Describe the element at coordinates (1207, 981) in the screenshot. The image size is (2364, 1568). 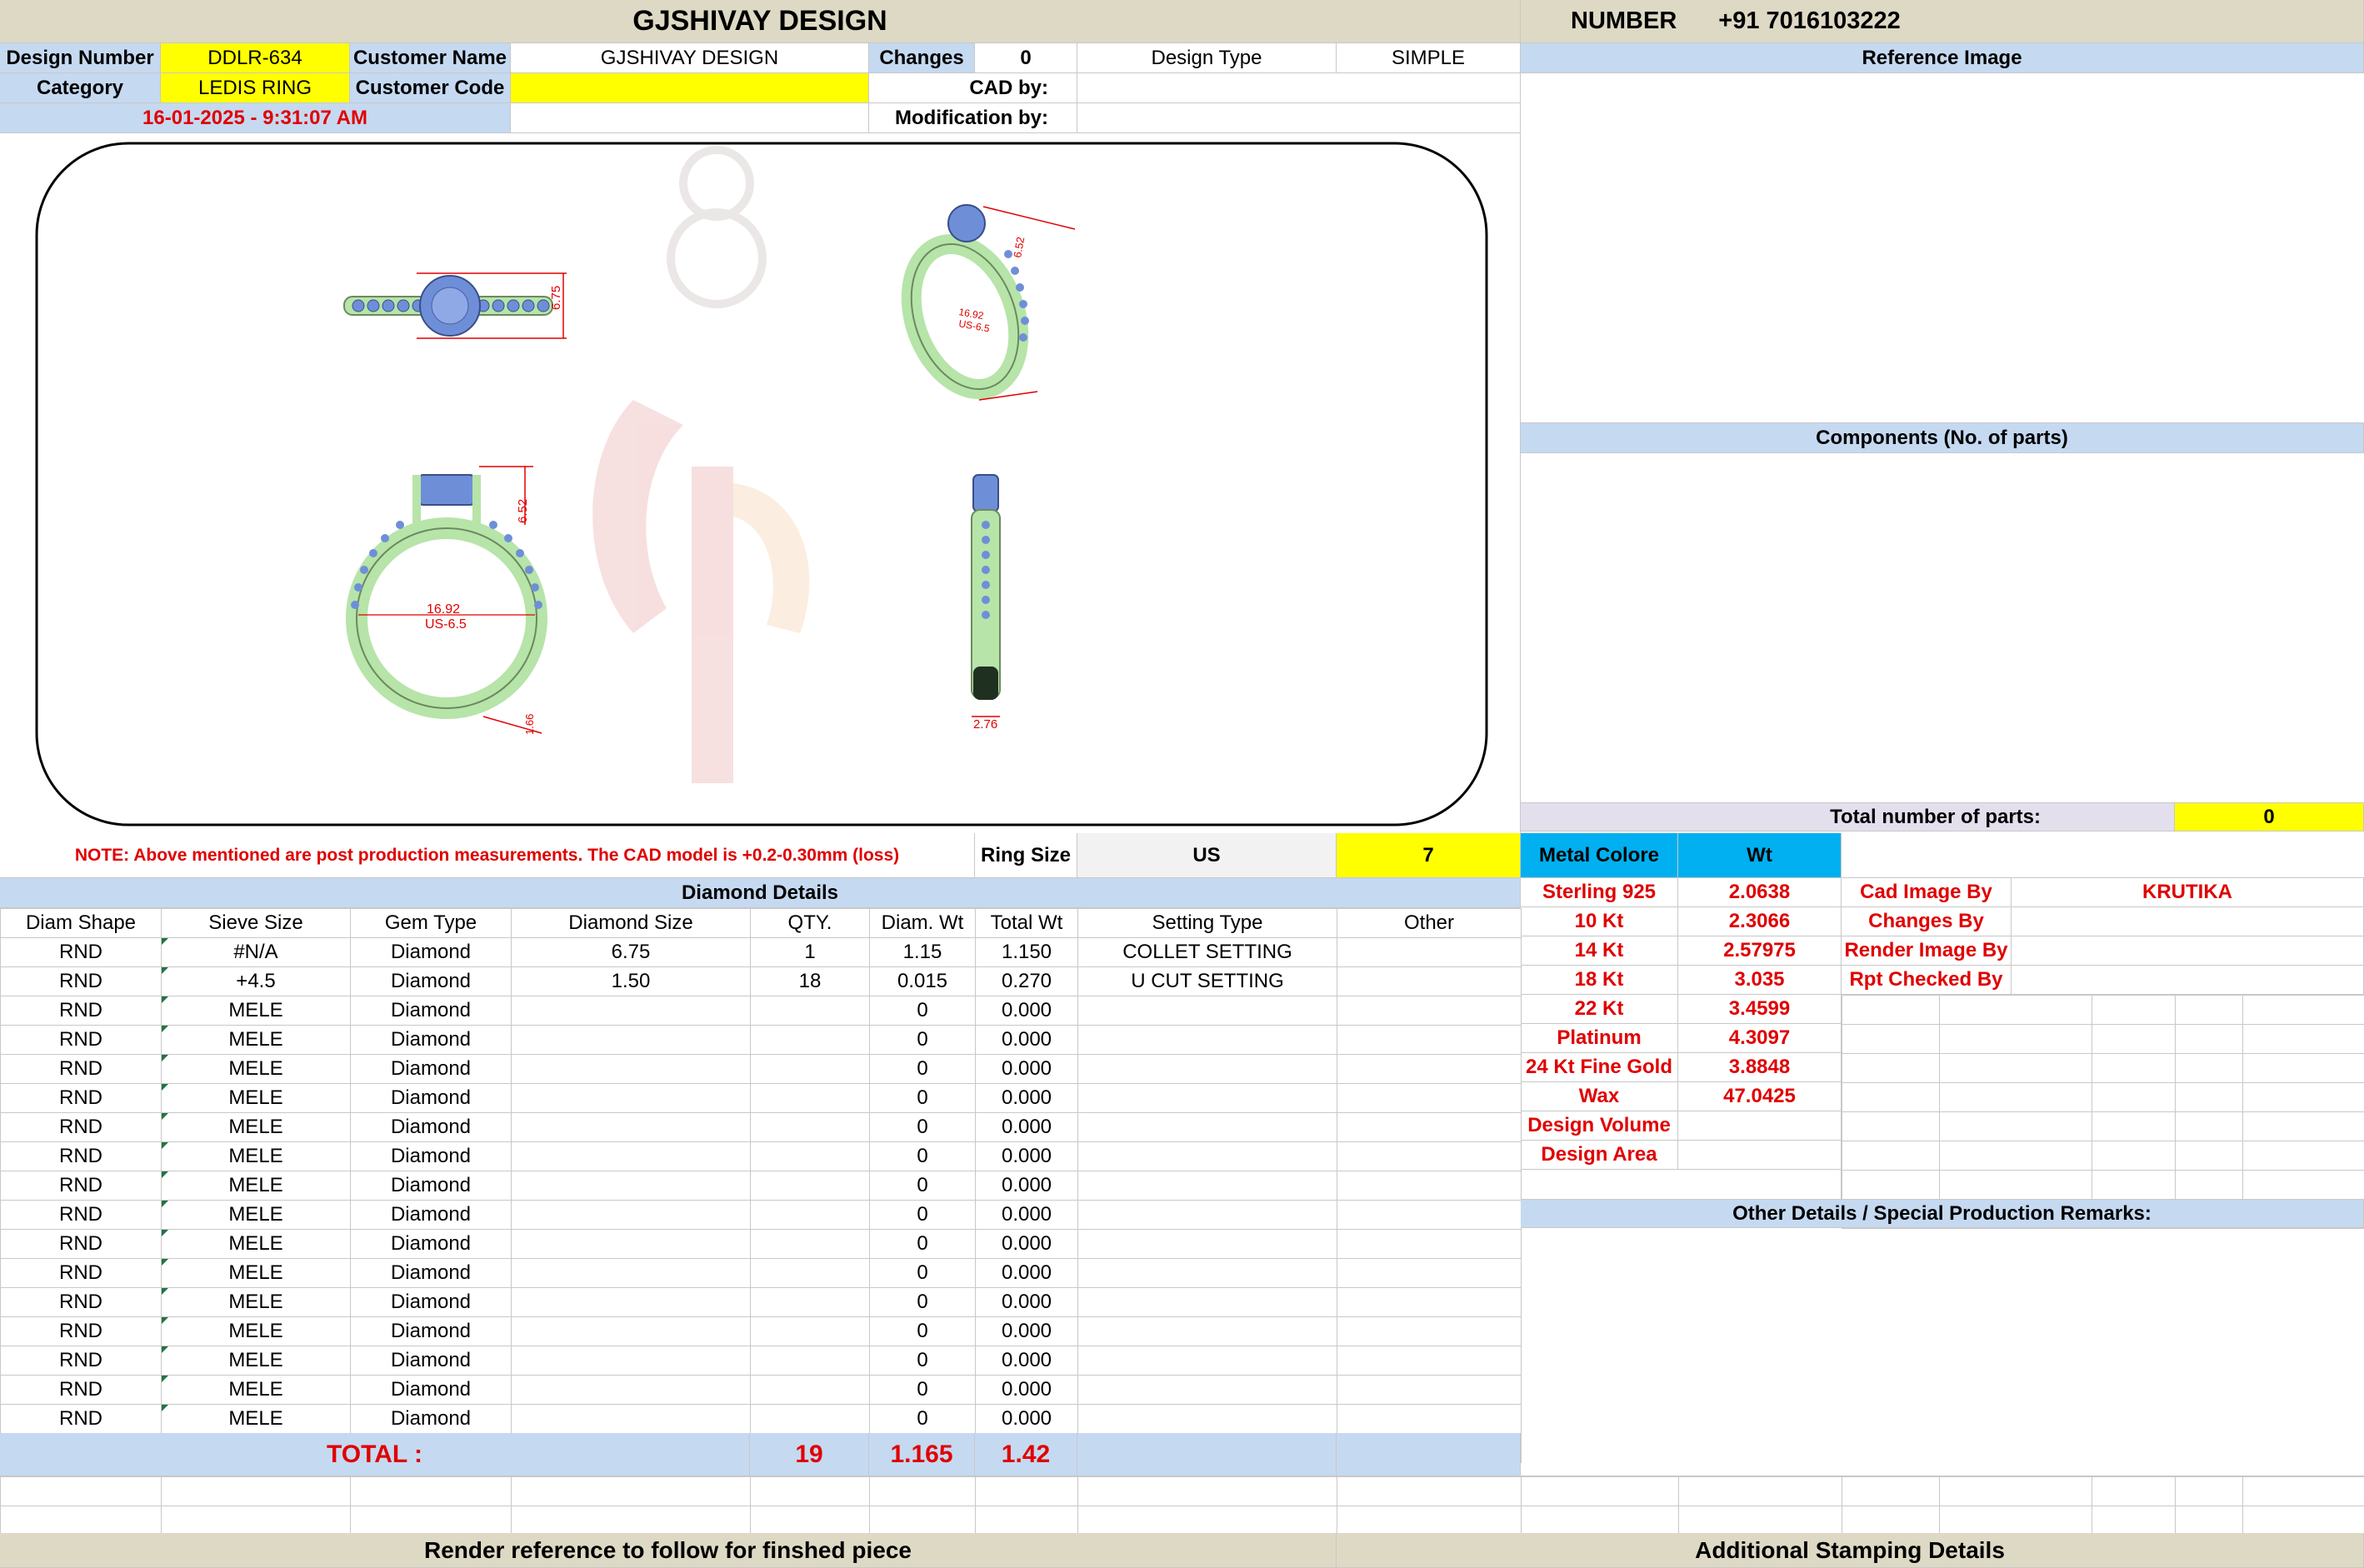
I see `diamond-cell: U CUT SETTING` at that location.